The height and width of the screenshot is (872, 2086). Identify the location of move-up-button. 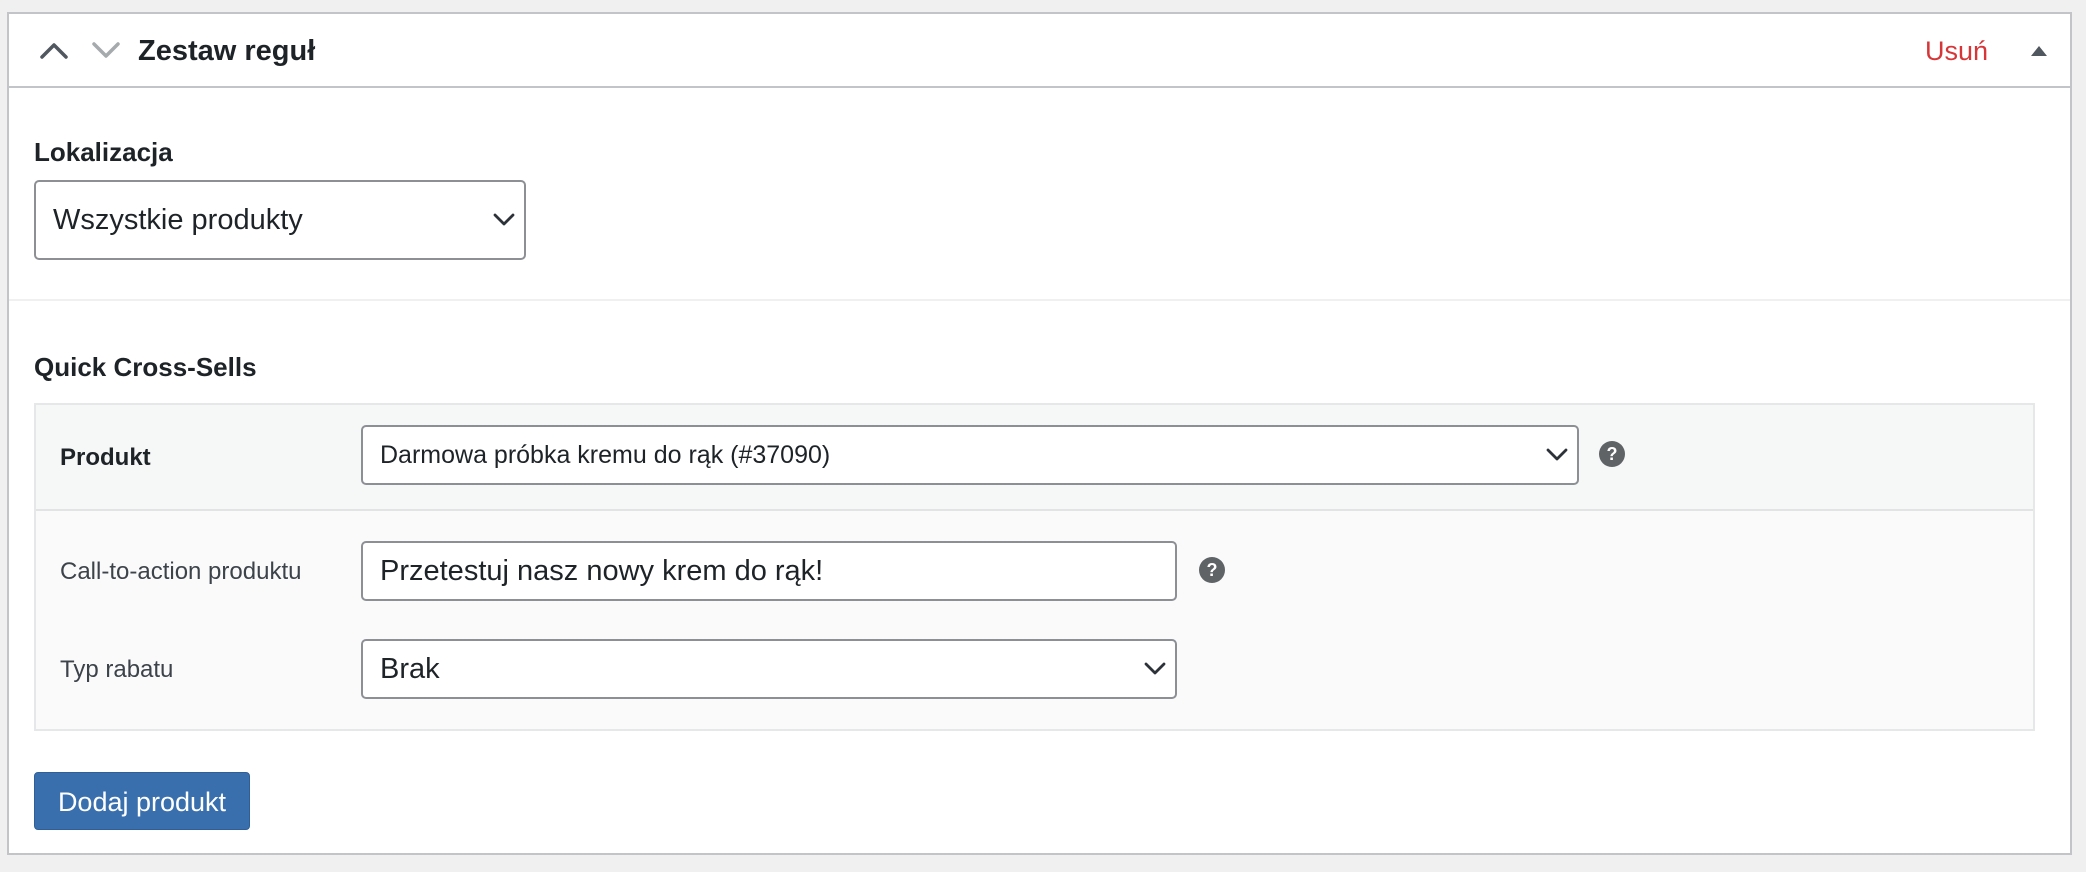
(54, 50).